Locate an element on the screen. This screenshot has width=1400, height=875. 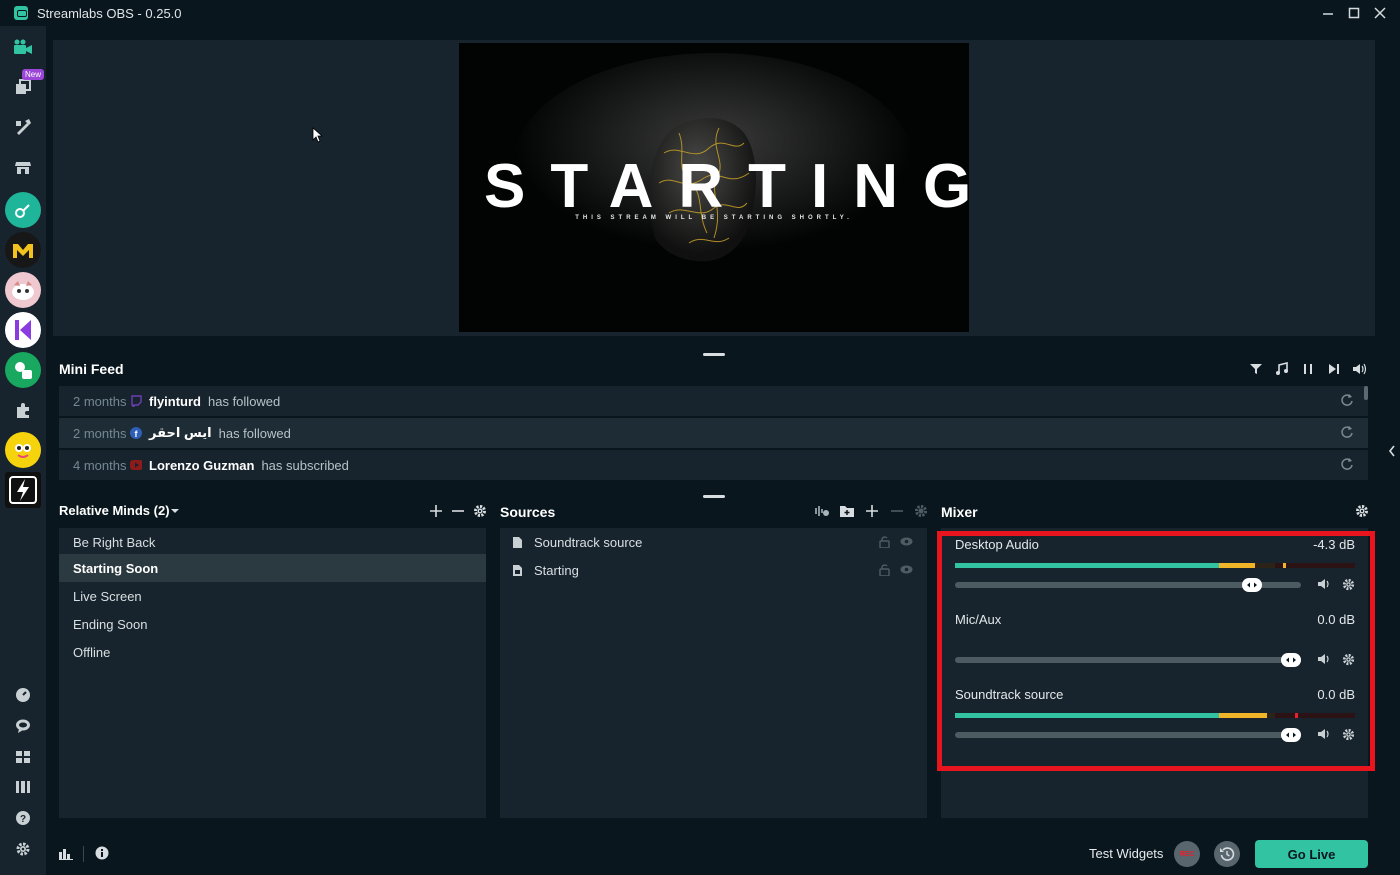
music-icon is located at coordinates (1282, 369).